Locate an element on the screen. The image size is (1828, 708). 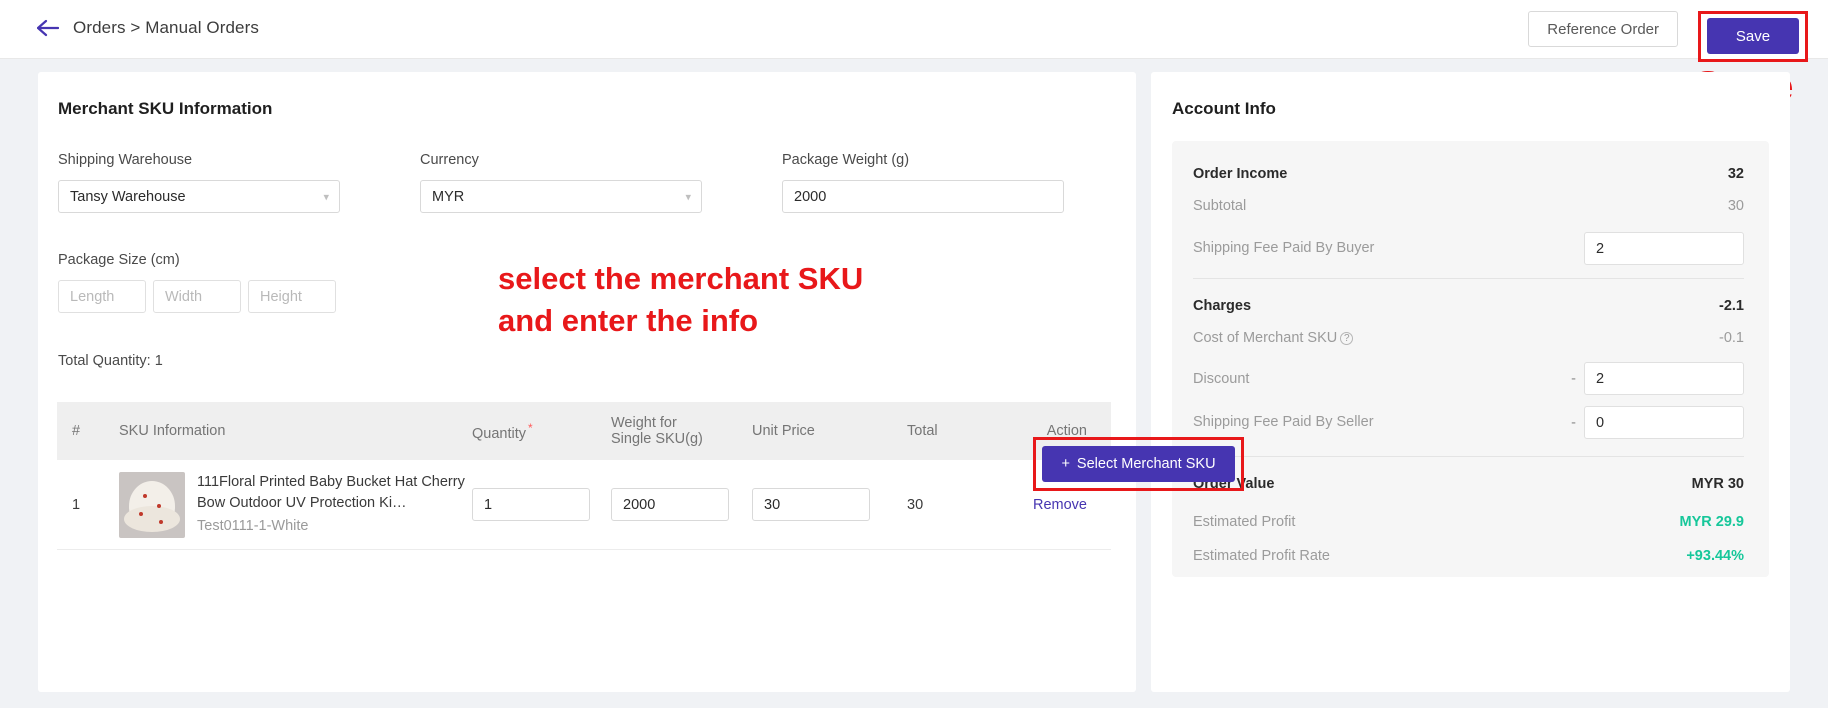
col-weight: Weight for Single SKU(g) is located at coordinates (681, 431).